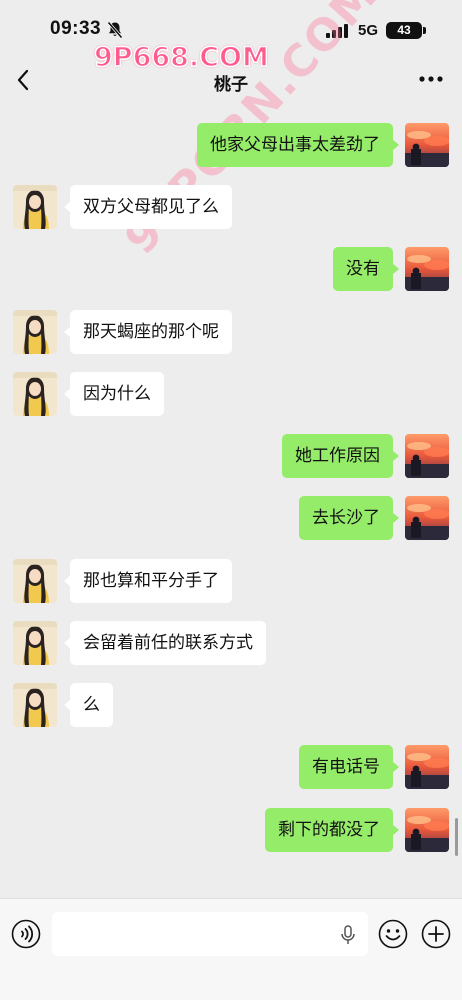 The height and width of the screenshot is (1000, 462). What do you see at coordinates (349, 518) in the screenshot?
I see `message-bubble: 去长沙了` at bounding box center [349, 518].